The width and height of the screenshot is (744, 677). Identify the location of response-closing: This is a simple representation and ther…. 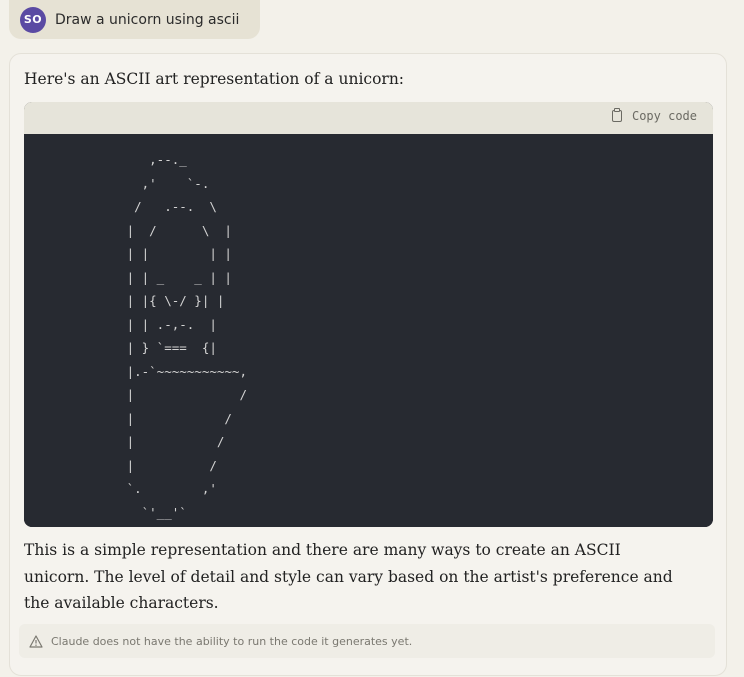
(348, 576).